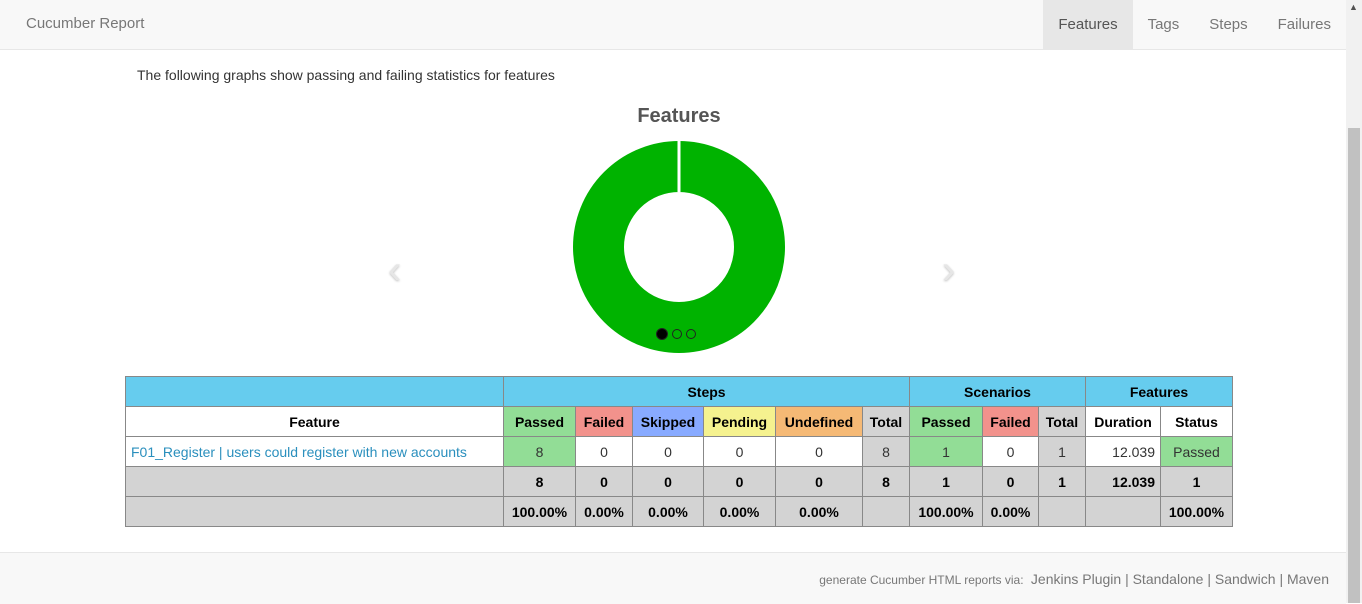 This screenshot has height=604, width=1362. What do you see at coordinates (604, 421) in the screenshot?
I see `col-steps-failed: Failed` at bounding box center [604, 421].